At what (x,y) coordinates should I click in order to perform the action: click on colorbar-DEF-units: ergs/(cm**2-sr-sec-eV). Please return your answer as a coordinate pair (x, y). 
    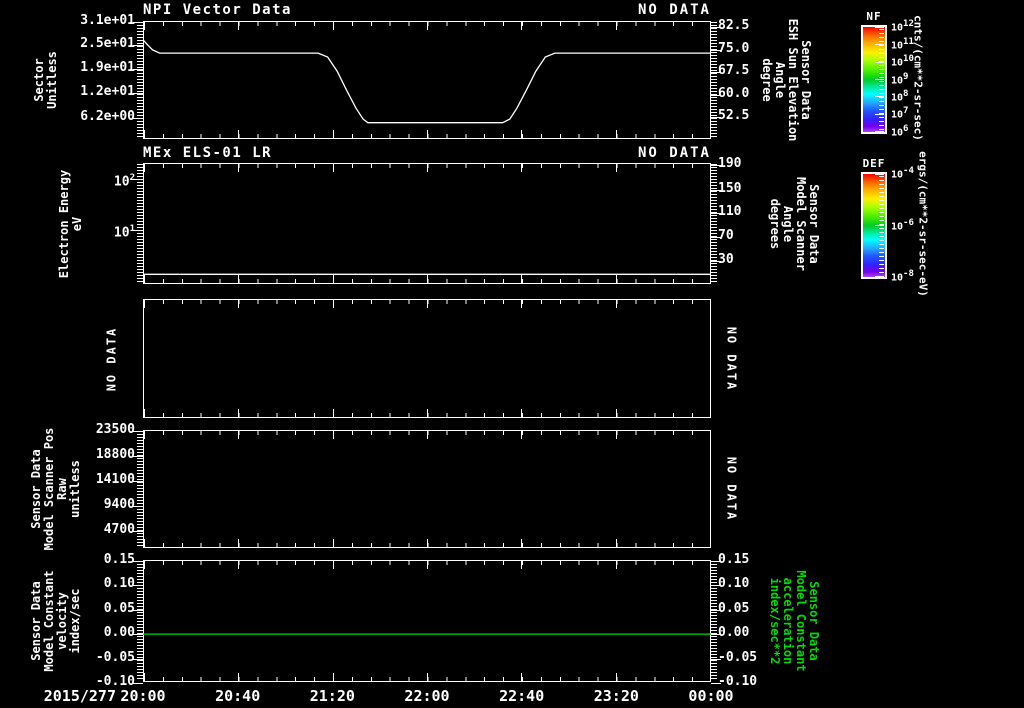
    Looking at the image, I should click on (923, 223).